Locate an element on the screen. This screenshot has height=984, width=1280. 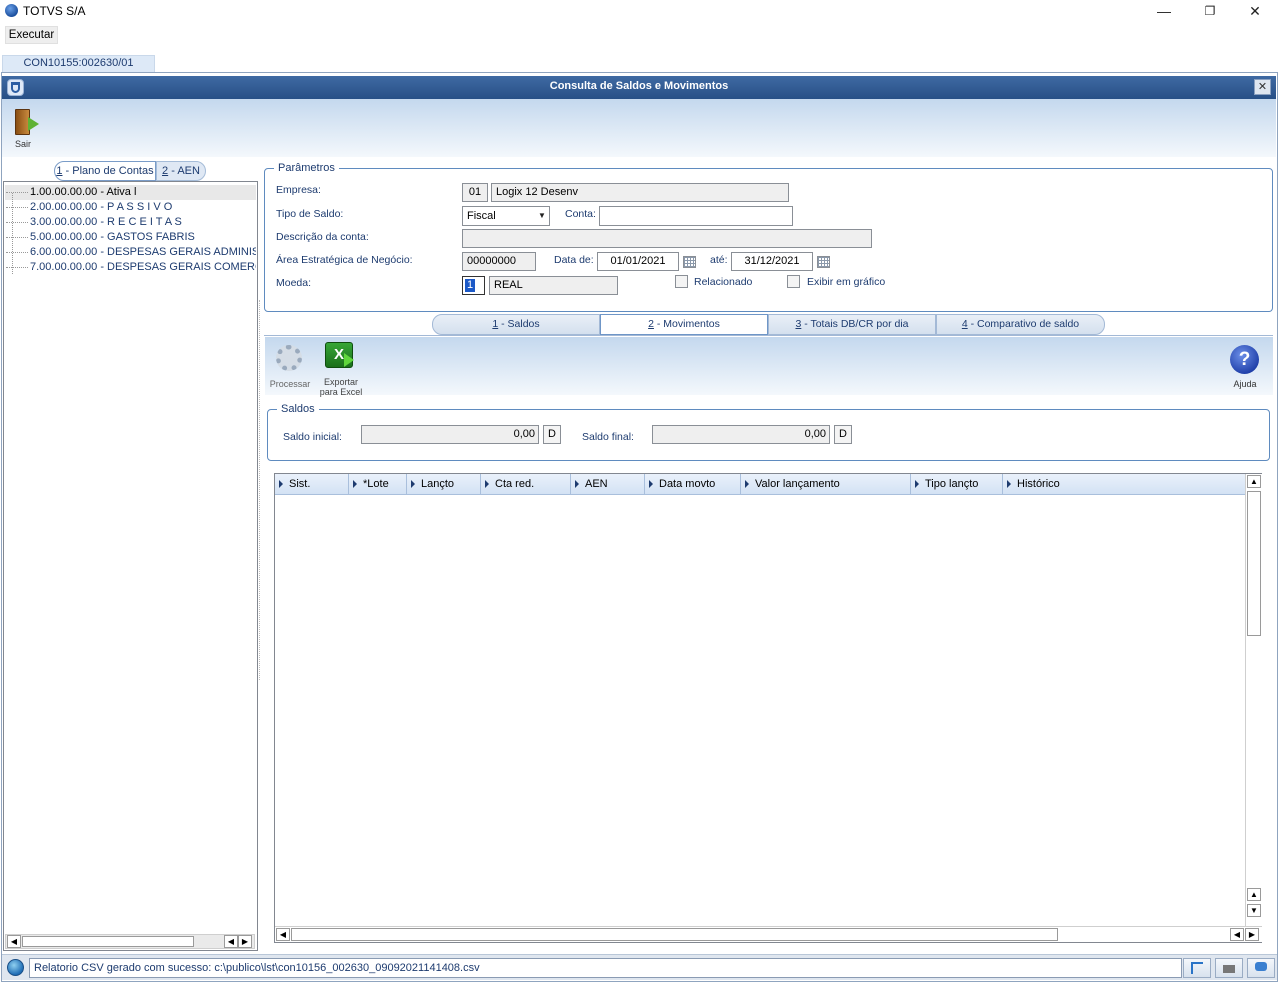
dialog-title: Consulta de Saldos e Movimentos is located at coordinates (639, 86).